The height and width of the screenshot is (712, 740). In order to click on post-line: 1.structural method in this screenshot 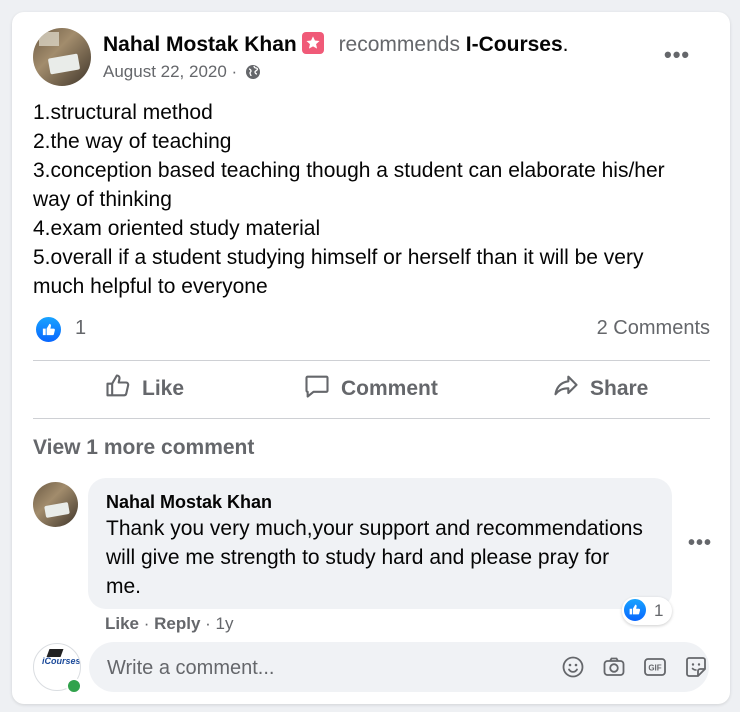, I will do `click(123, 112)`.